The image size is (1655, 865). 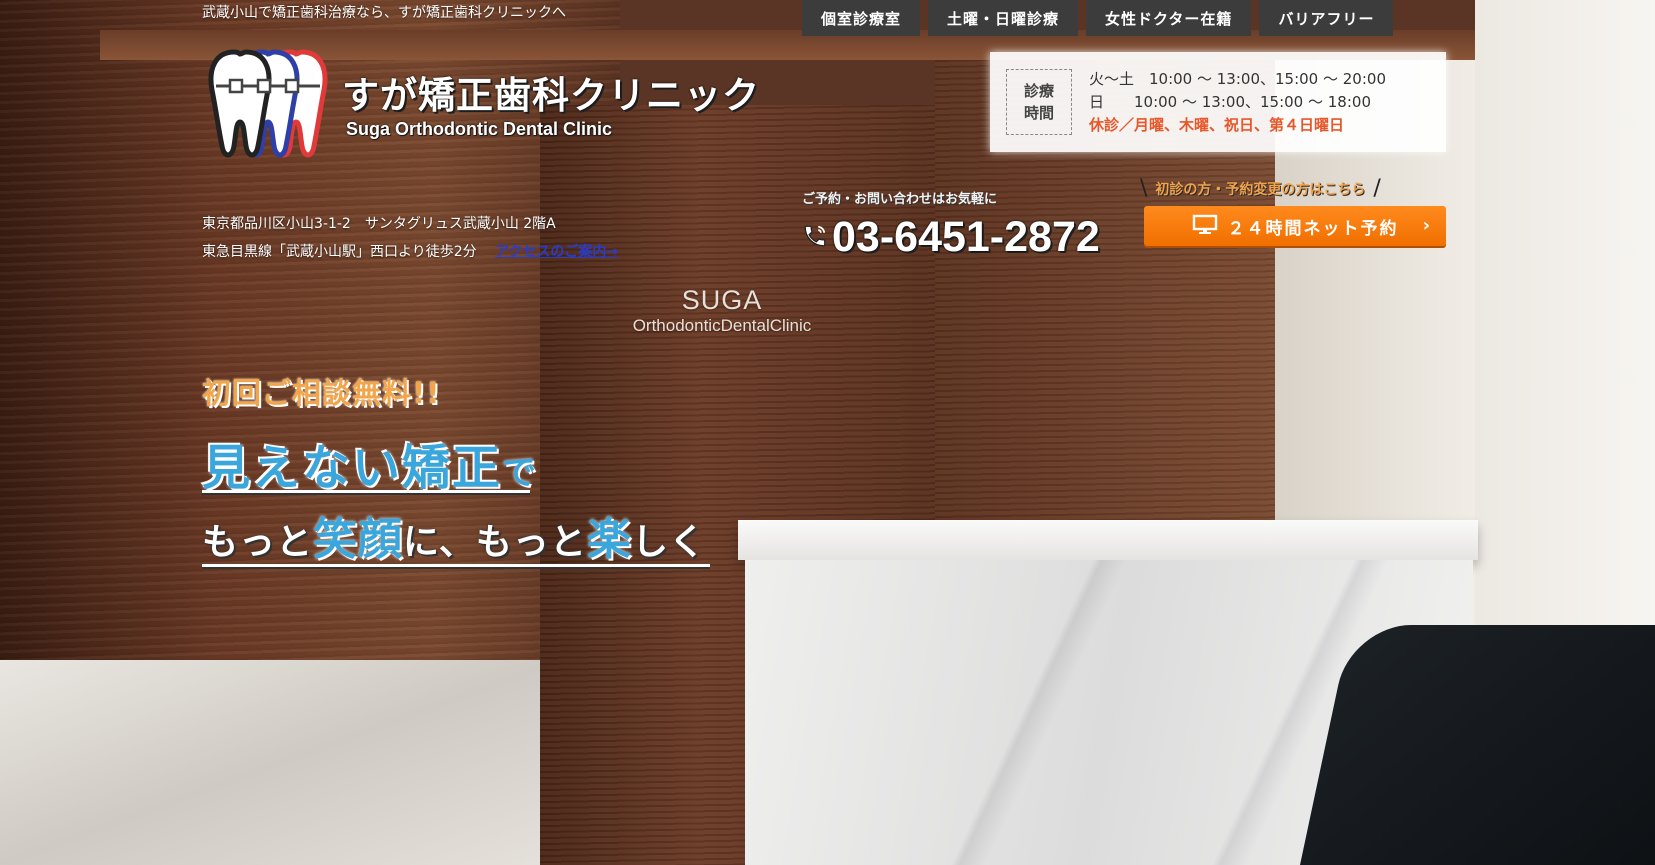 I want to click on phone-icon, so click(x=815, y=238).